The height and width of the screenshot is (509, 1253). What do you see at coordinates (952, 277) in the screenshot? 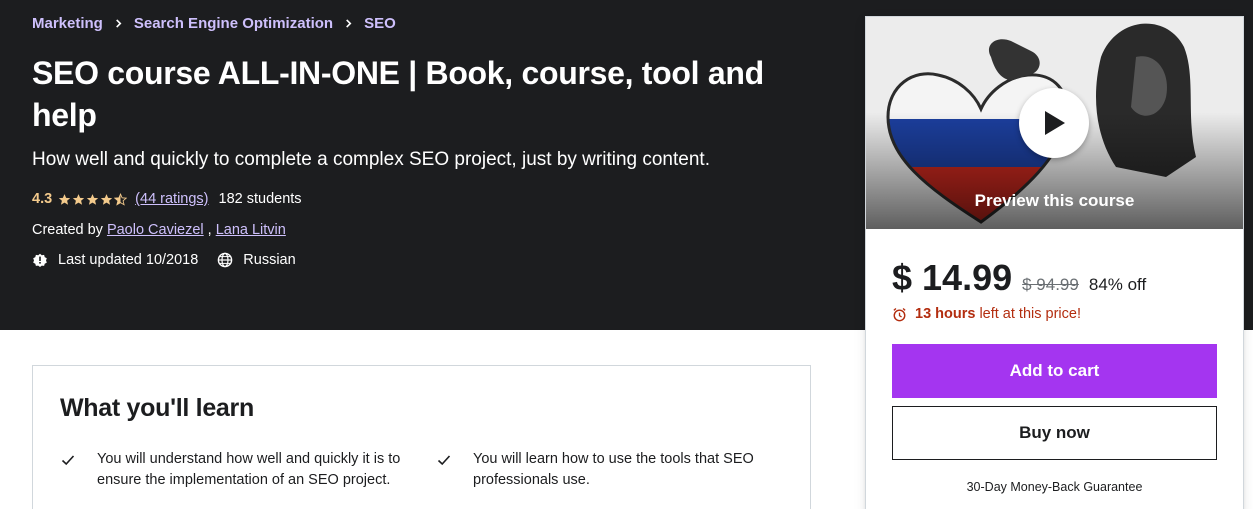
I see `current-price: $ 14.99` at bounding box center [952, 277].